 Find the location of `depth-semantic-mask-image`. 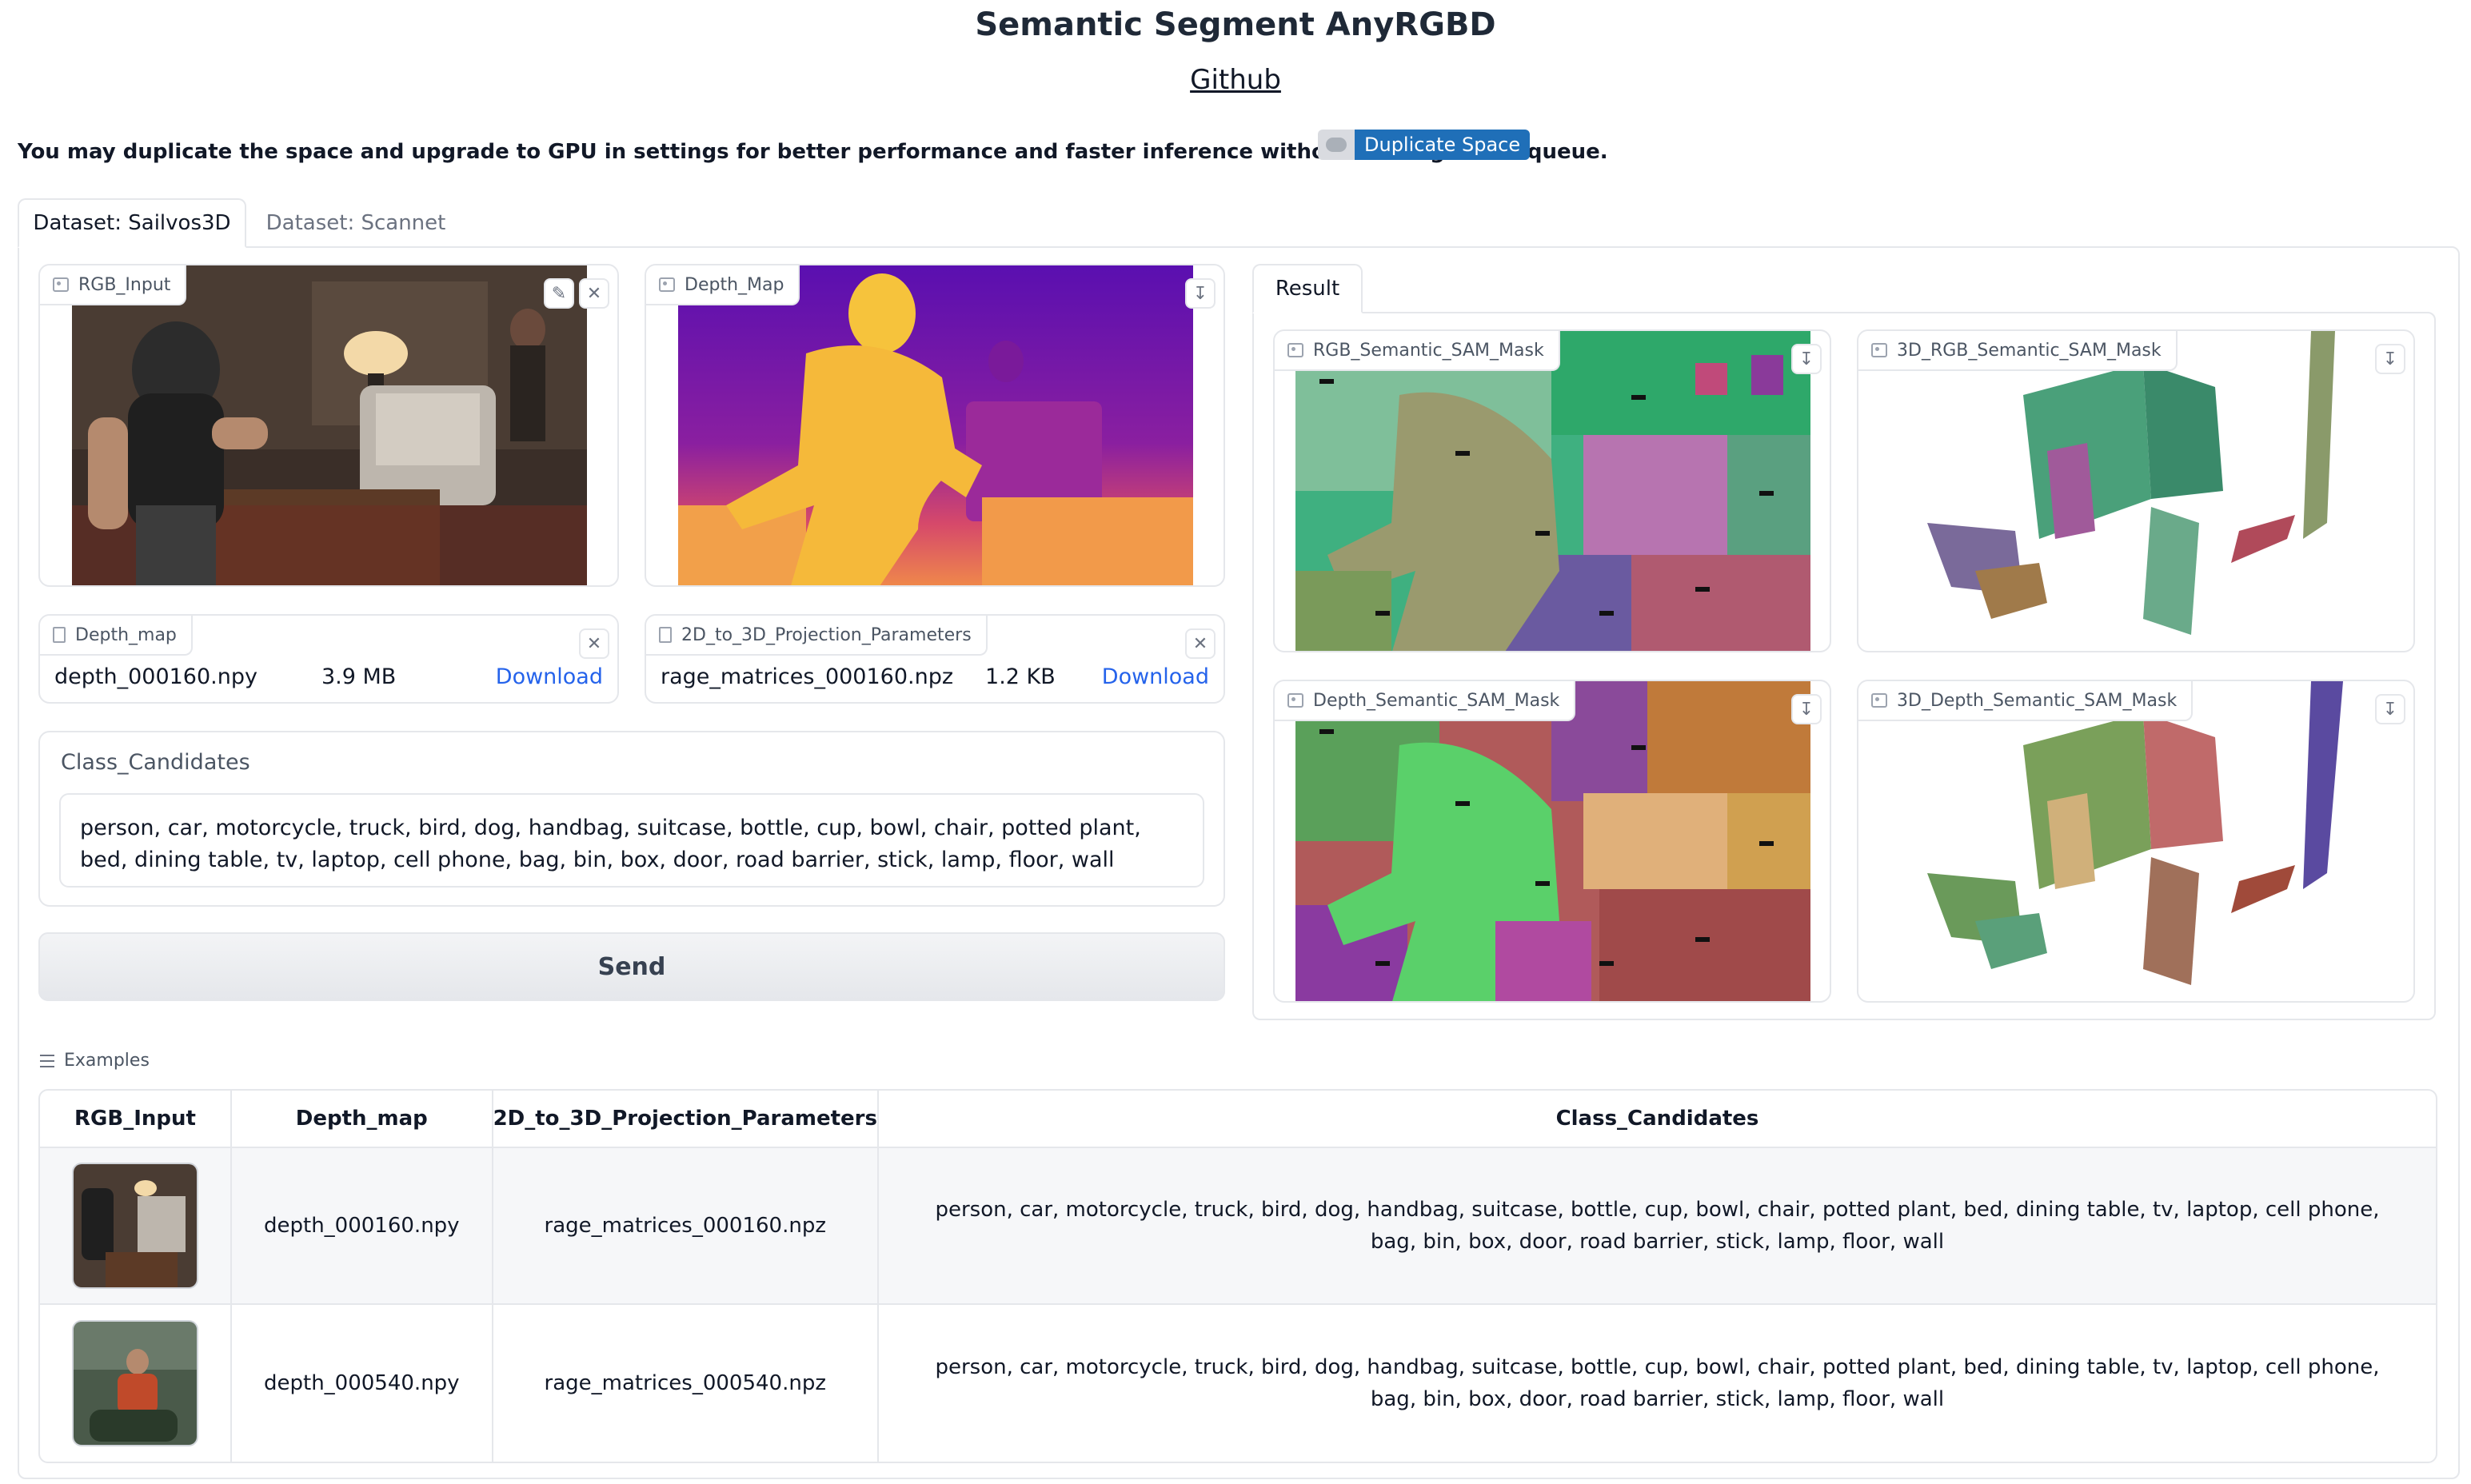

depth-semantic-mask-image is located at coordinates (1553, 841).